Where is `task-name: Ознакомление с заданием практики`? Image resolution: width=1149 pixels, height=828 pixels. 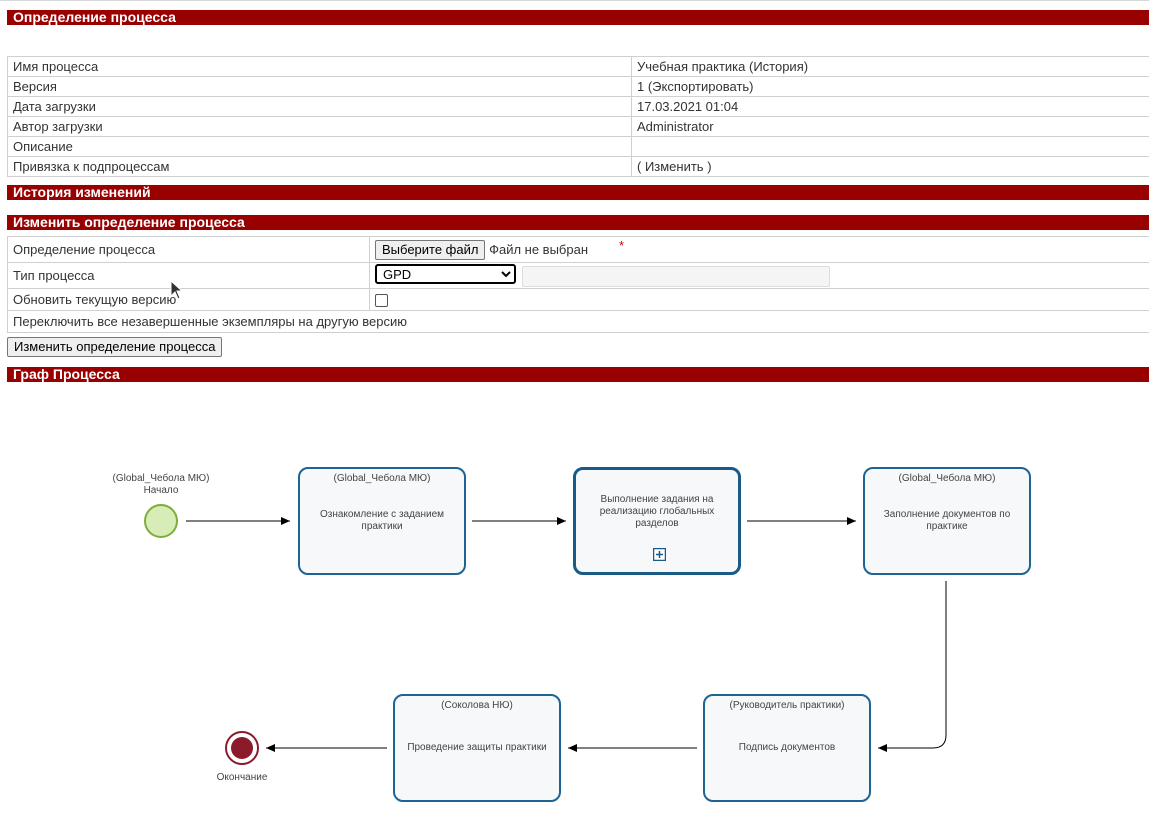 task-name: Ознакомление с заданием практики is located at coordinates (382, 520).